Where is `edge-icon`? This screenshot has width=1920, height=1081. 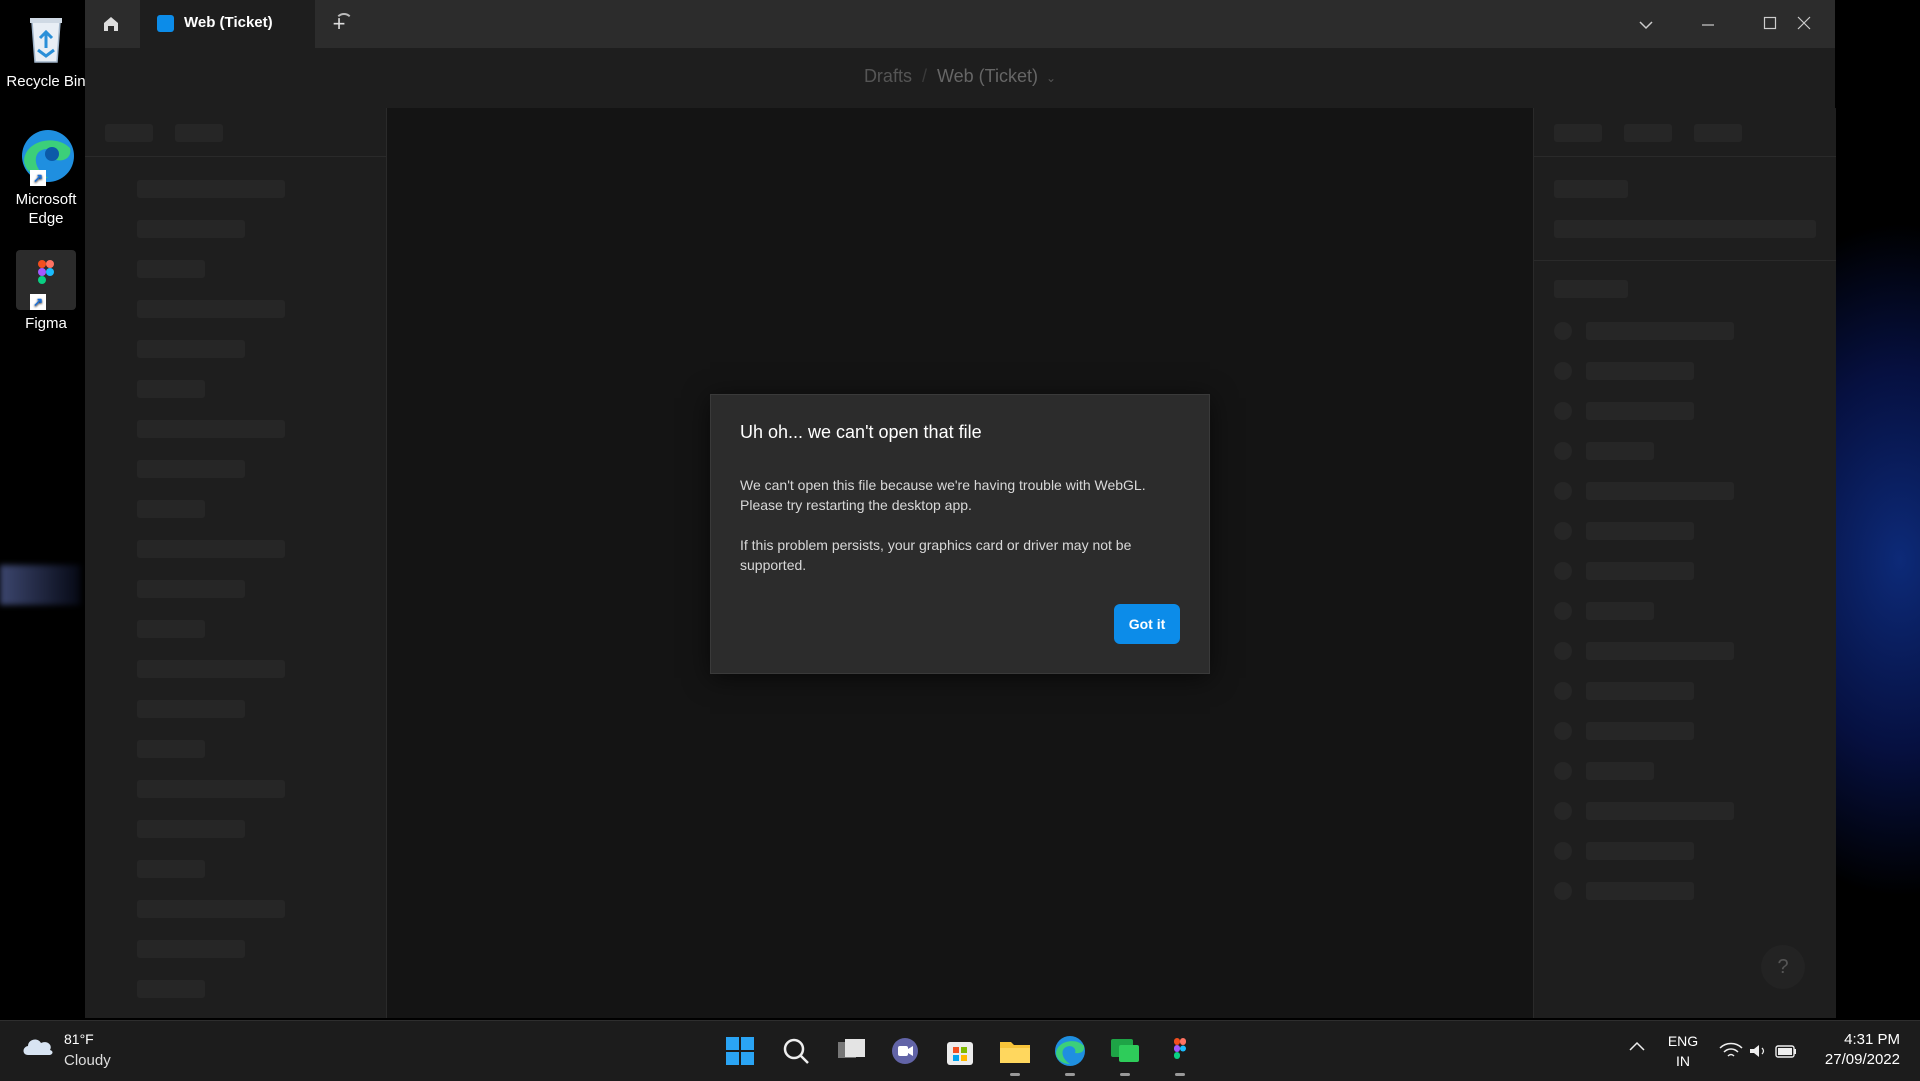
edge-icon is located at coordinates (1070, 1051).